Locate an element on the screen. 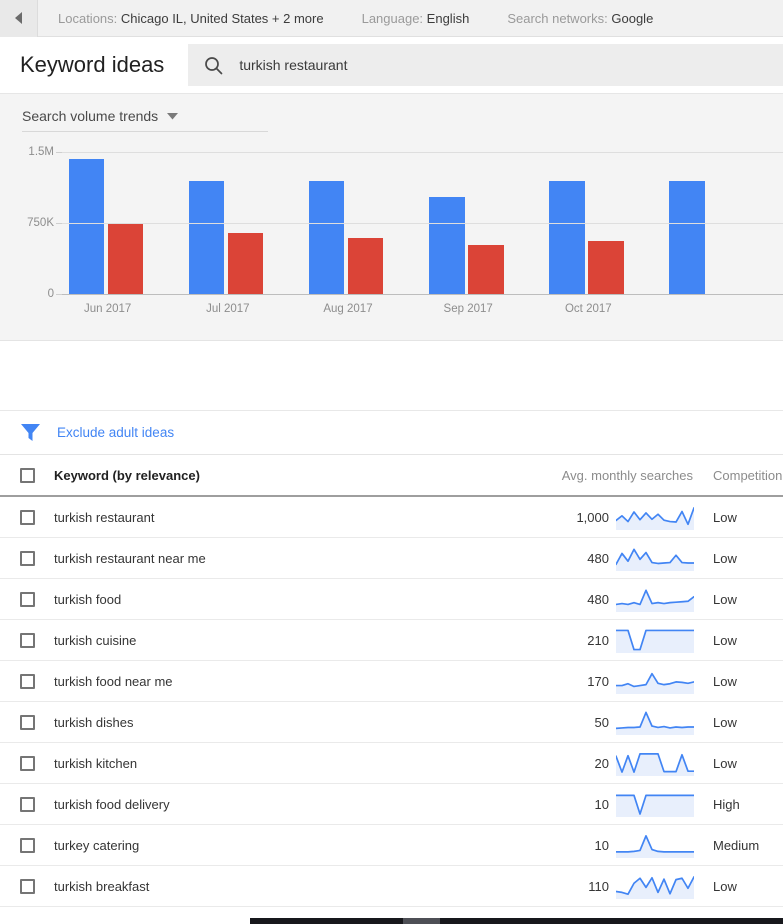  trend-metric-label: Search volume trends is located at coordinates (90, 116).